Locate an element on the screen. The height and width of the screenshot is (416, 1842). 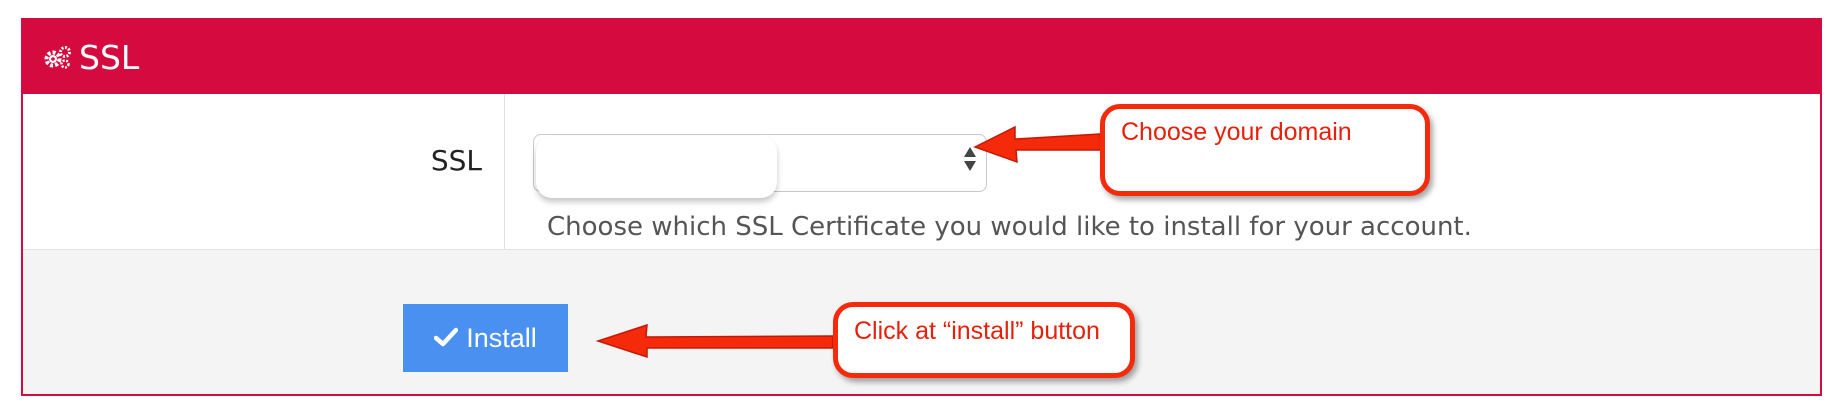
redacted-domain-overlay is located at coordinates (656, 167).